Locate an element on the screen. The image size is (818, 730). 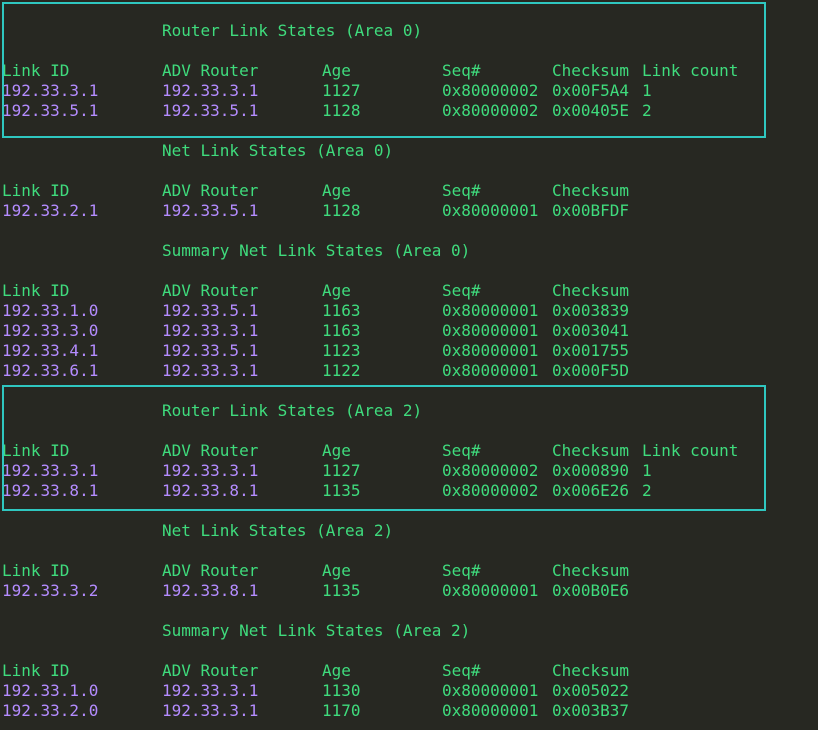
section-title: Net Link States (Area 0) is located at coordinates (197, 151).